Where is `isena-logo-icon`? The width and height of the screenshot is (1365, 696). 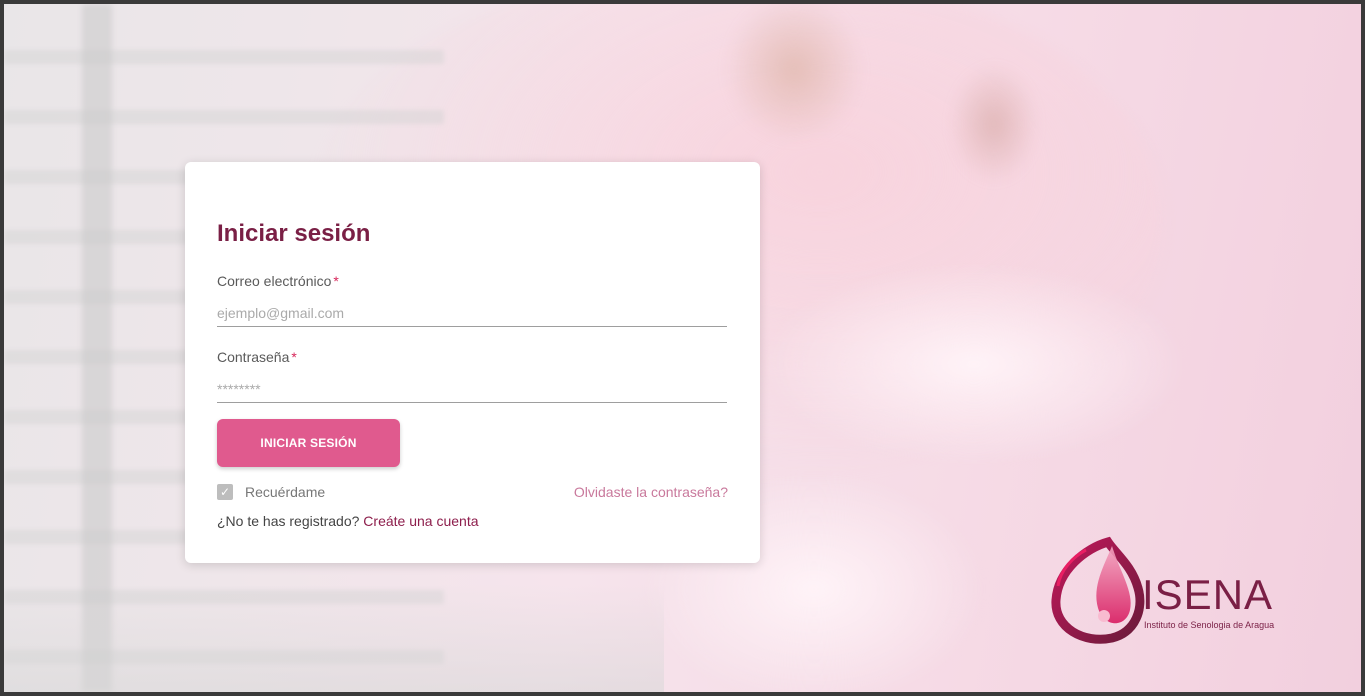
isena-logo-icon is located at coordinates (1098, 590).